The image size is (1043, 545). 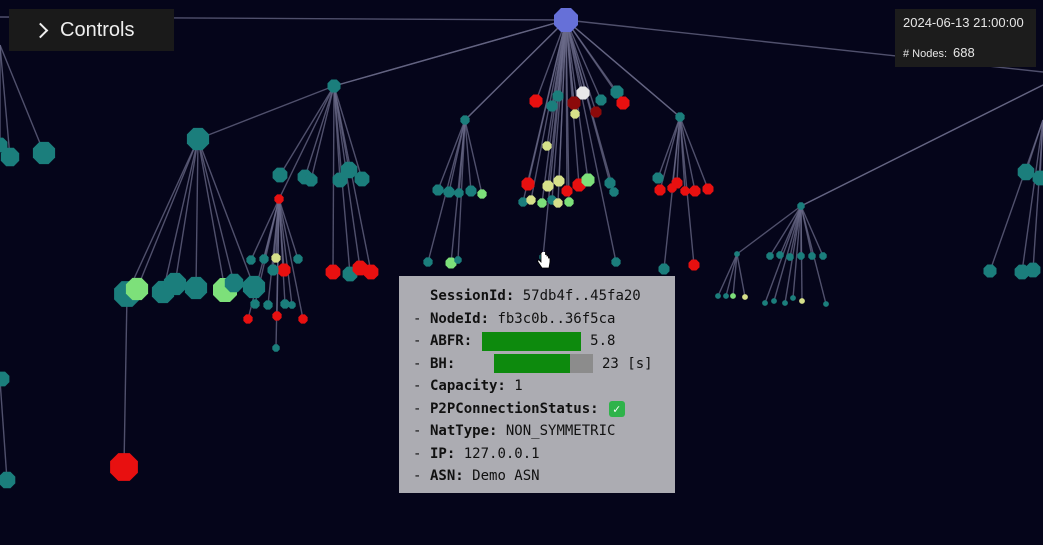 I want to click on controls-toggle-button: Controls, so click(x=91, y=30).